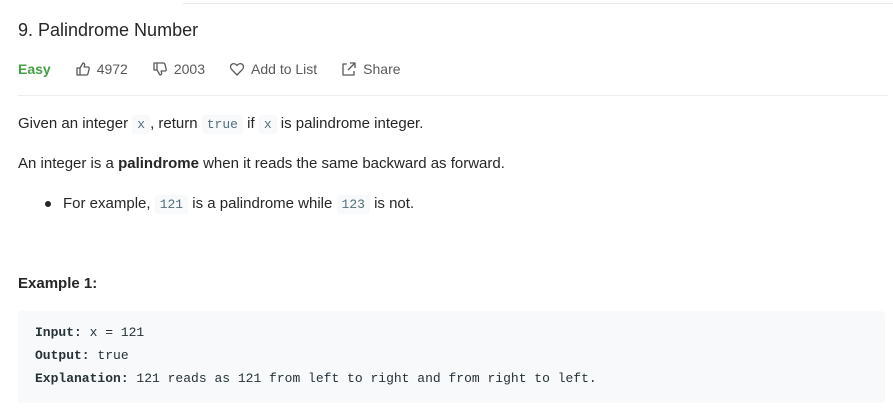 The image size is (893, 420). Describe the element at coordinates (83, 69) in the screenshot. I see `thumbs-up-icon` at that location.